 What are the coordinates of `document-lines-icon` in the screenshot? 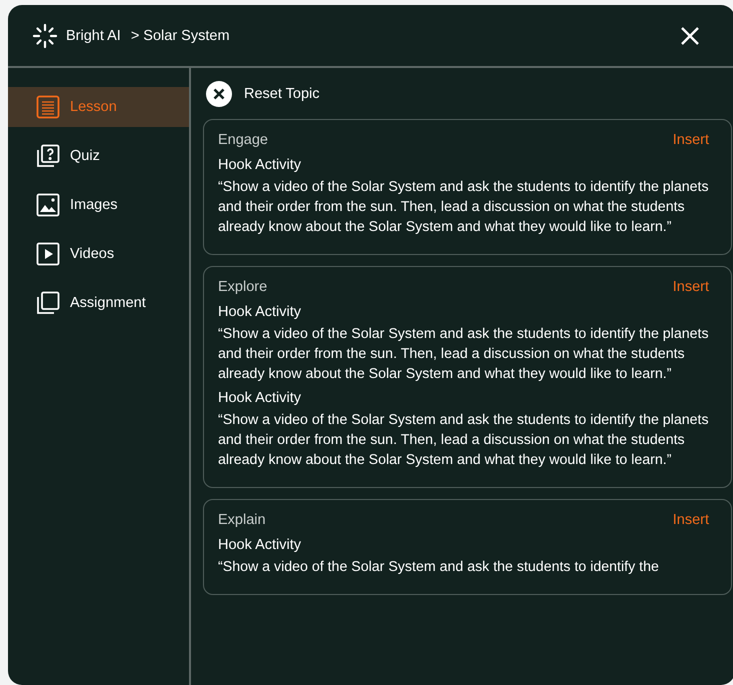 It's located at (48, 107).